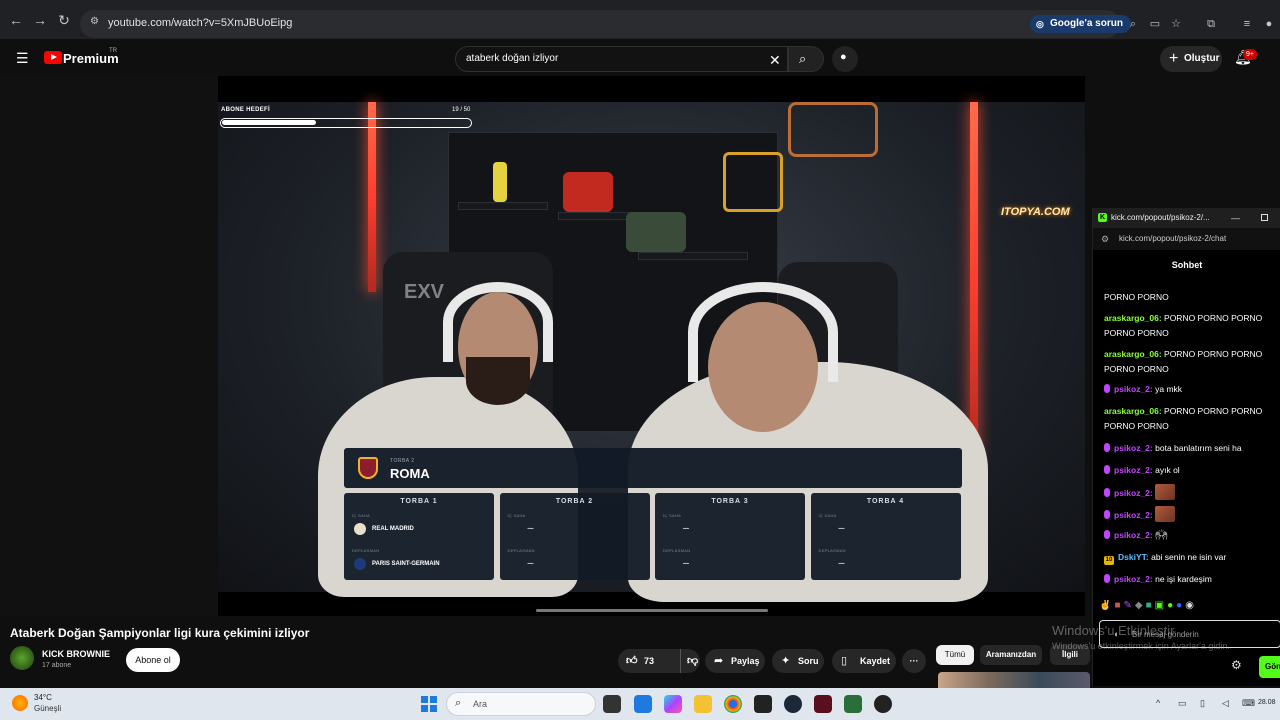 The height and width of the screenshot is (720, 1280). Describe the element at coordinates (853, 704) in the screenshot. I see `nvidia-icon` at that location.